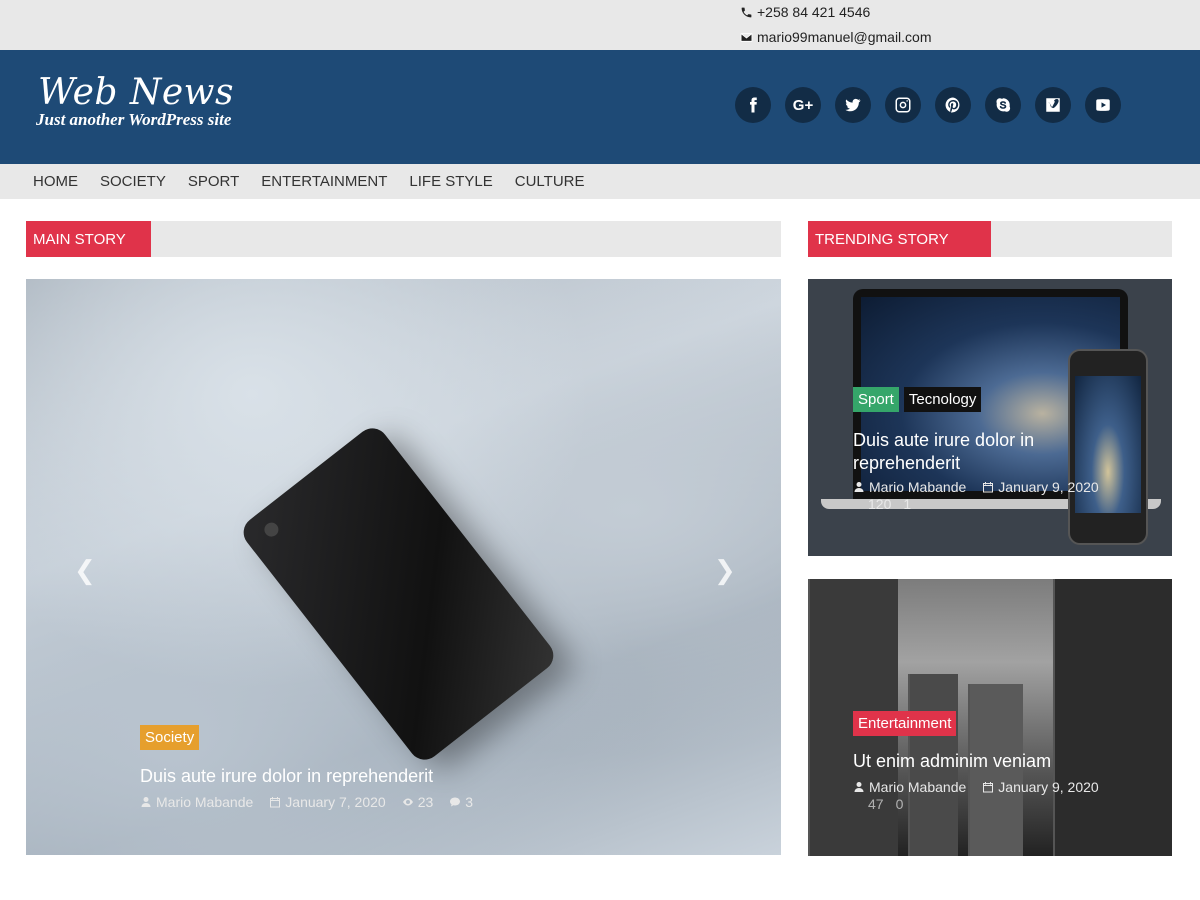 This screenshot has width=1200, height=900. I want to click on main-story-title-wrap: Duis aute irure dolor in reprehenderit, so click(286, 776).